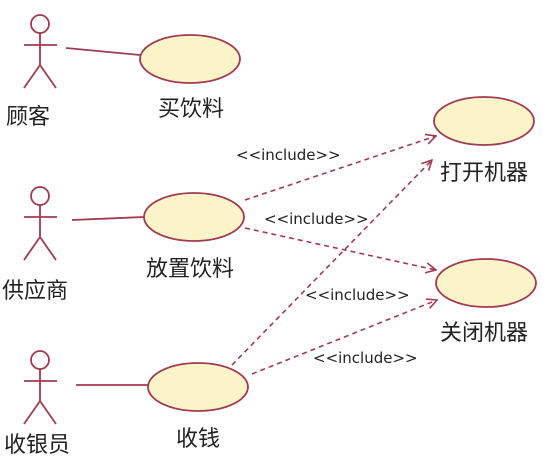 The height and width of the screenshot is (469, 547). Describe the element at coordinates (484, 333) in the screenshot. I see `usecase-label-close-machine: 关闭机器` at that location.